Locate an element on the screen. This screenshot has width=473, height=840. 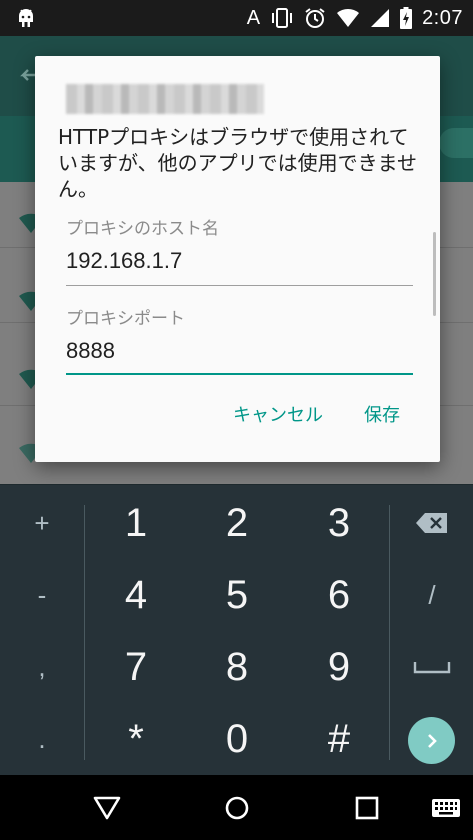
alarm-icon is located at coordinates (315, 18).